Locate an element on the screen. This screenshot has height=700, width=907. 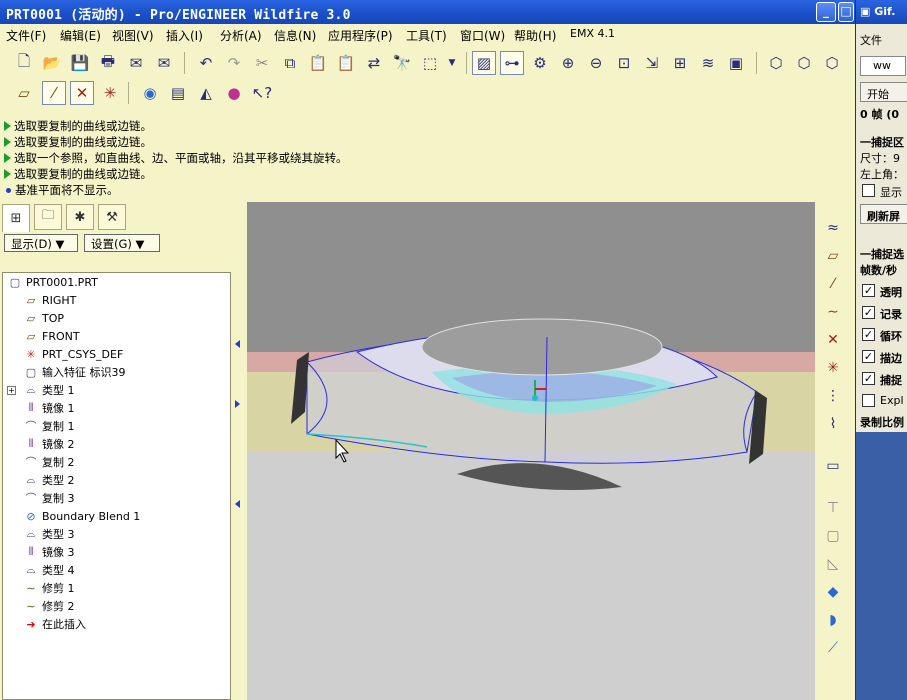
tree-item-type4: ⌓ 类型 4 is located at coordinates (49, 570).